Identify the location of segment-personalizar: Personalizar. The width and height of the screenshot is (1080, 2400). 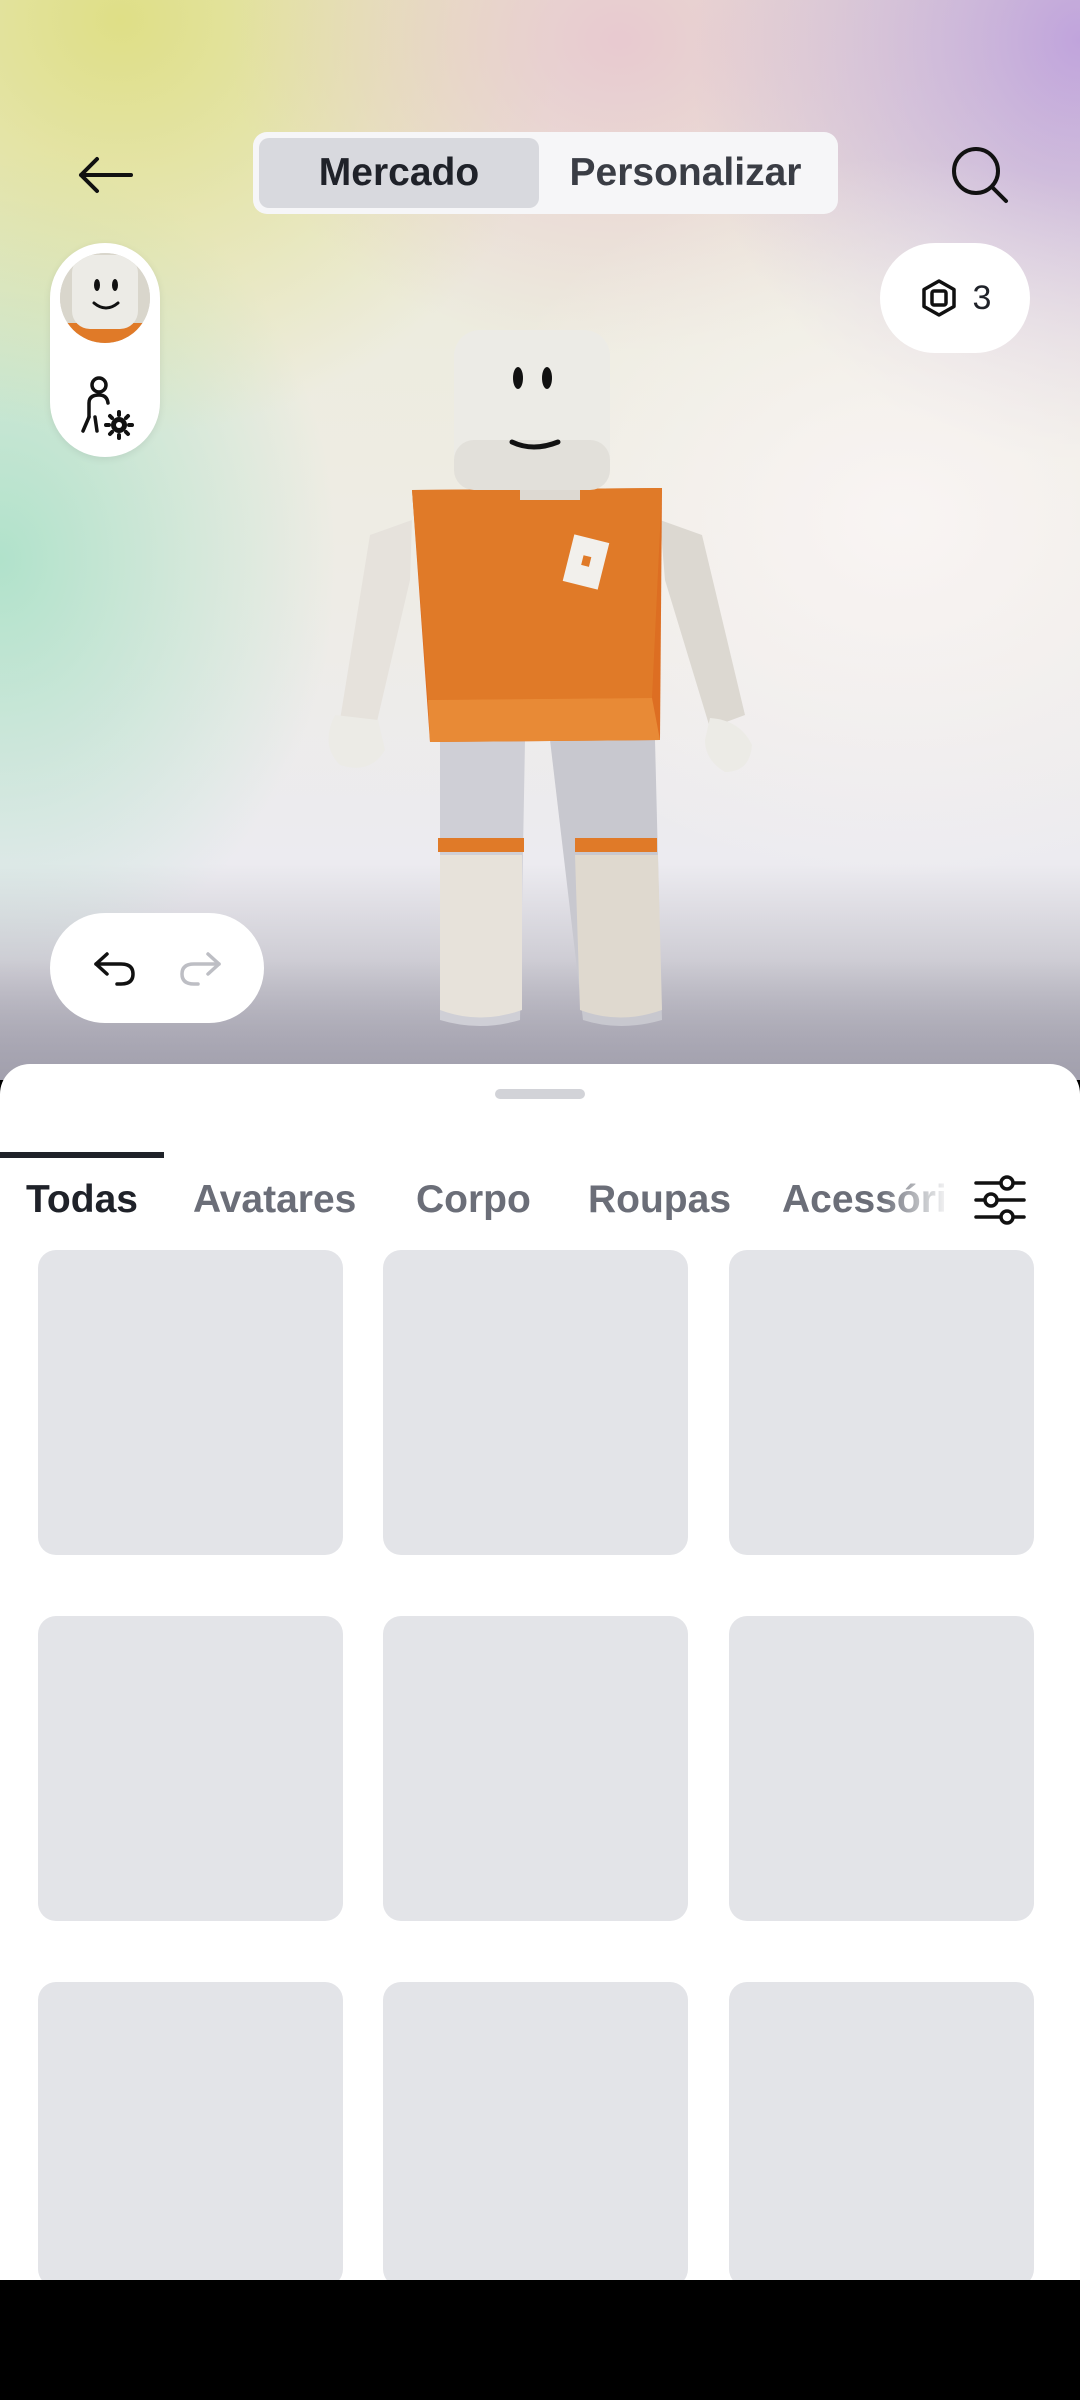
(685, 173).